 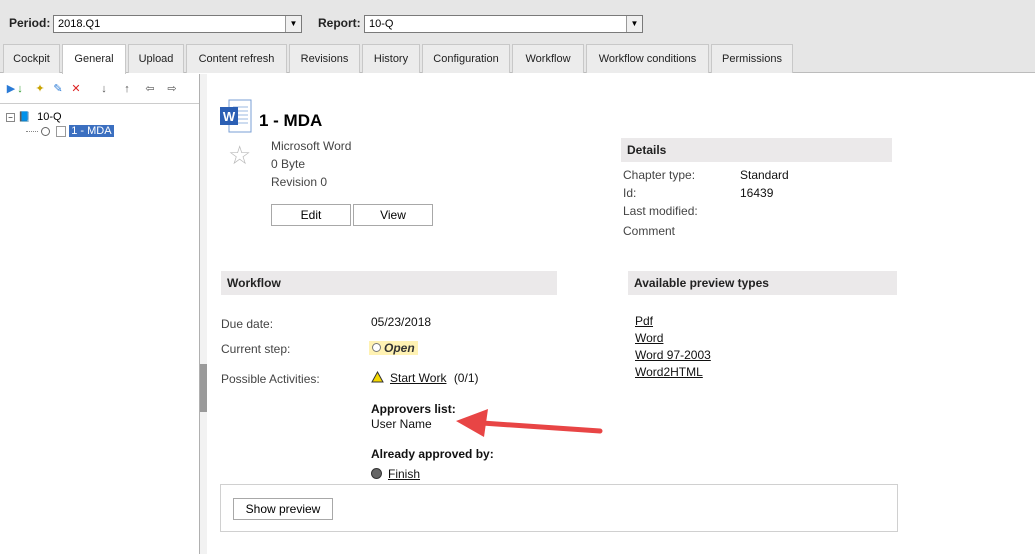 I want to click on tree-root-label: 10-Q, so click(x=49, y=117).